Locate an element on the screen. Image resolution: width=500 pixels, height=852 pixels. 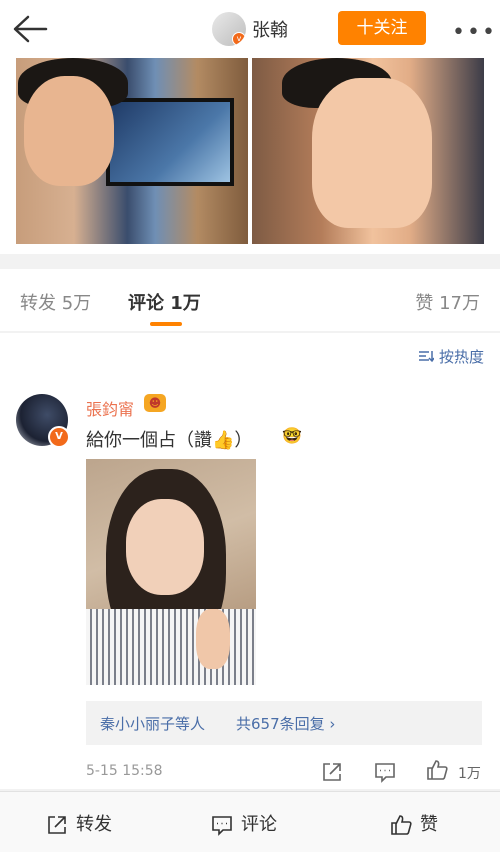
follow-button: 十关注 is located at coordinates (382, 28).